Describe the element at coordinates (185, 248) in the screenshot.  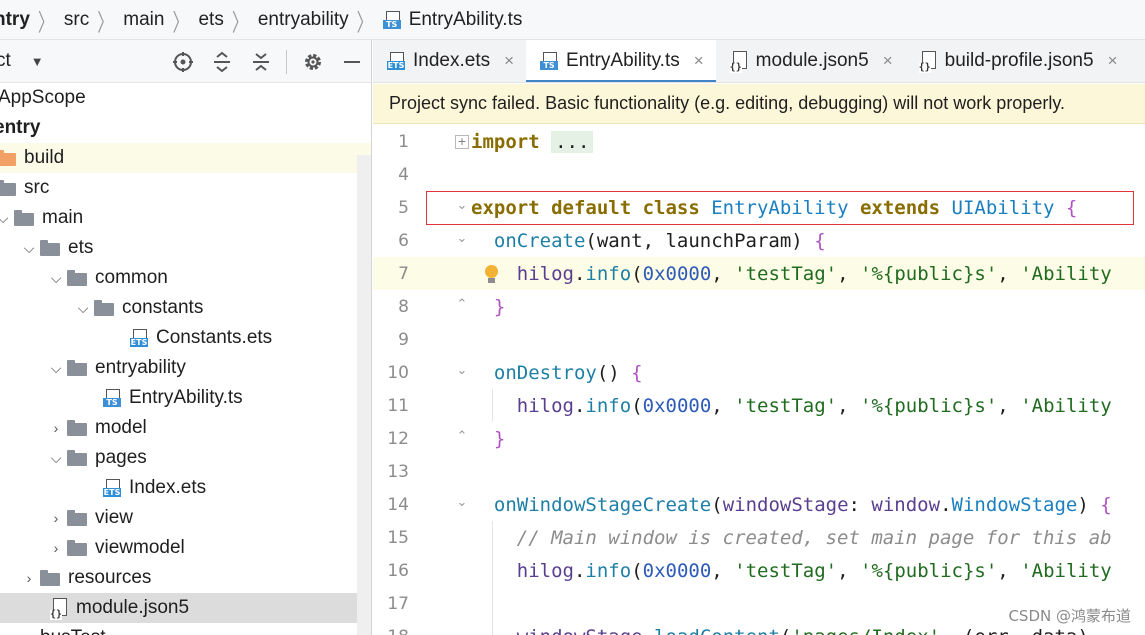
I see `tree-item: ⌵ ets` at that location.